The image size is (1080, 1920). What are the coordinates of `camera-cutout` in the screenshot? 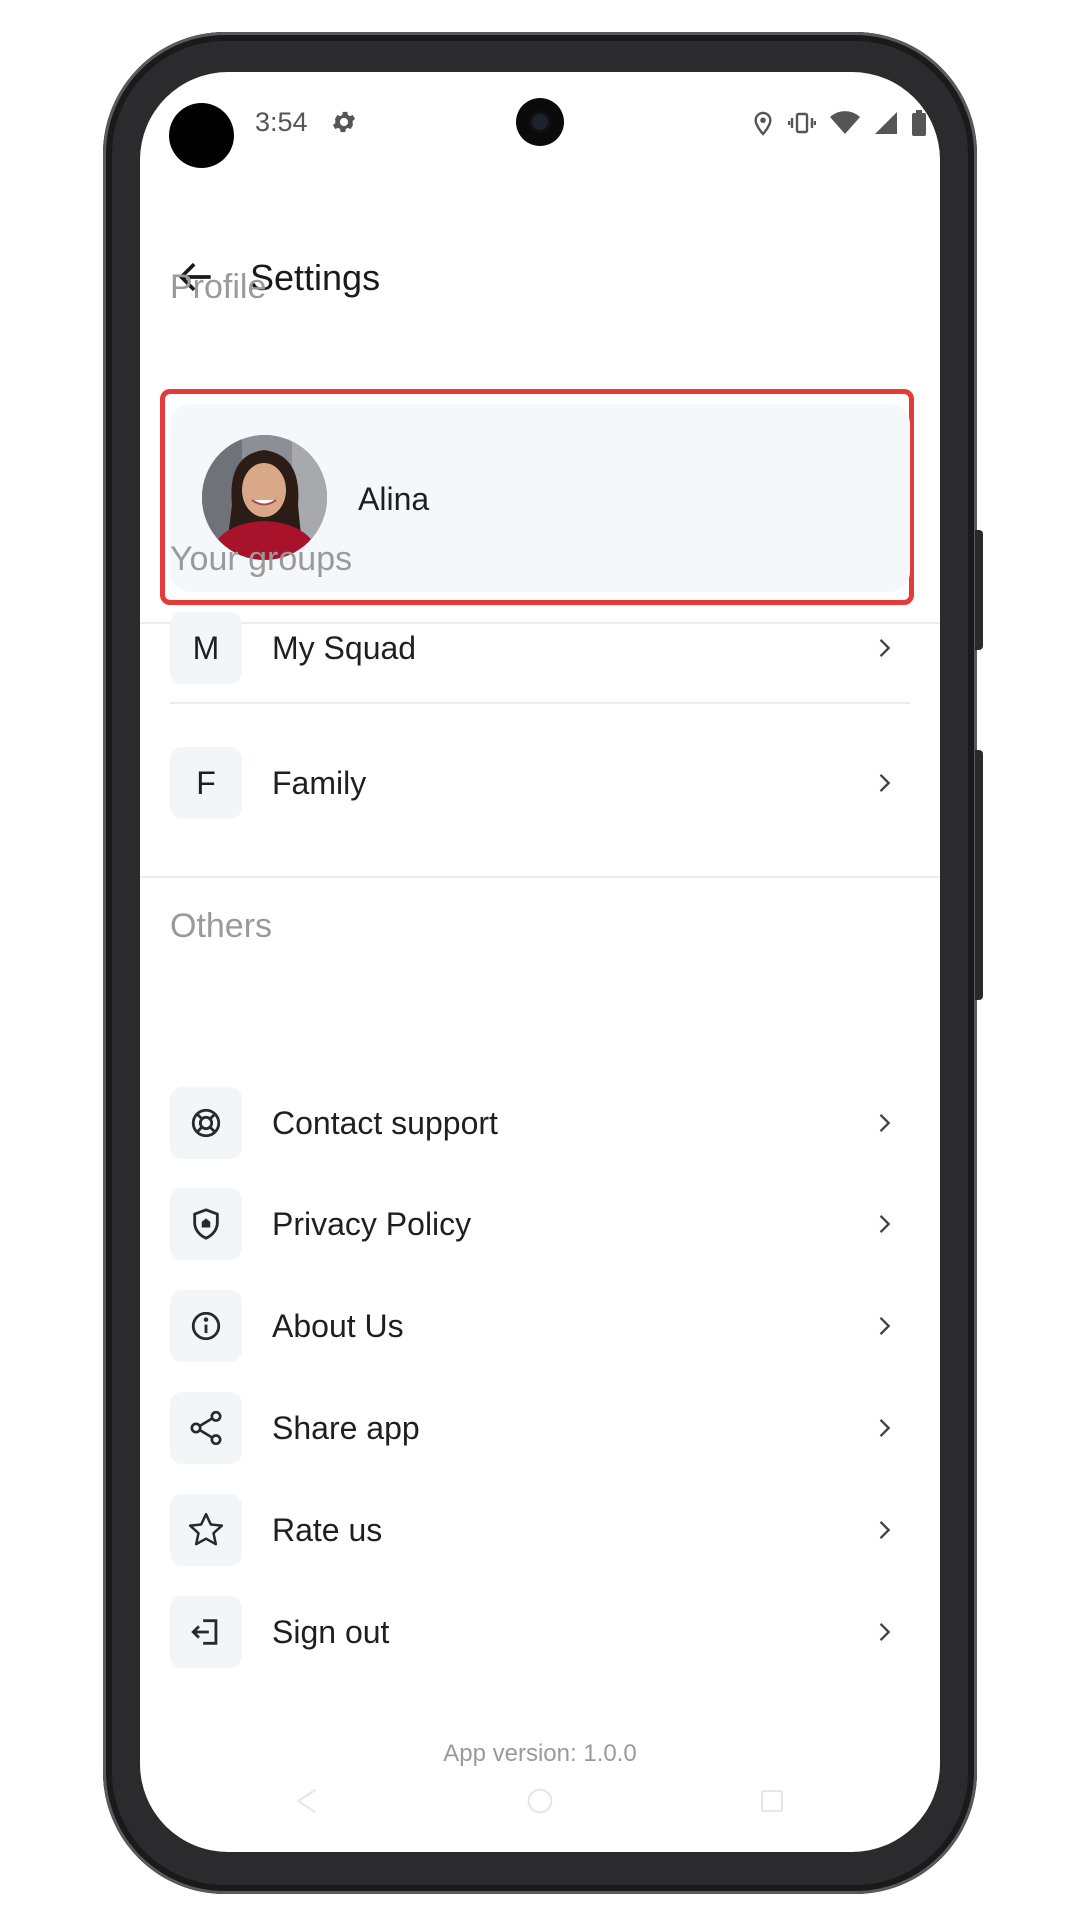 It's located at (201, 135).